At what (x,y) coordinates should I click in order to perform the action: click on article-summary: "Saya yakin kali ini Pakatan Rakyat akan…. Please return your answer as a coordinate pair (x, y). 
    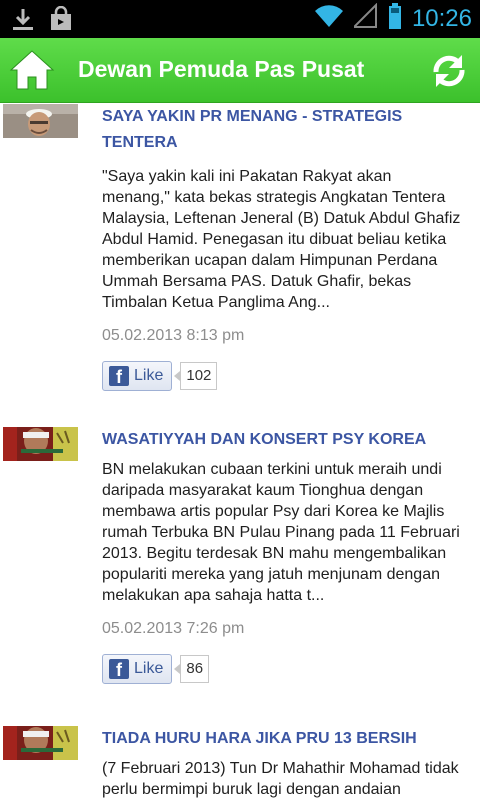
    Looking at the image, I should click on (281, 239).